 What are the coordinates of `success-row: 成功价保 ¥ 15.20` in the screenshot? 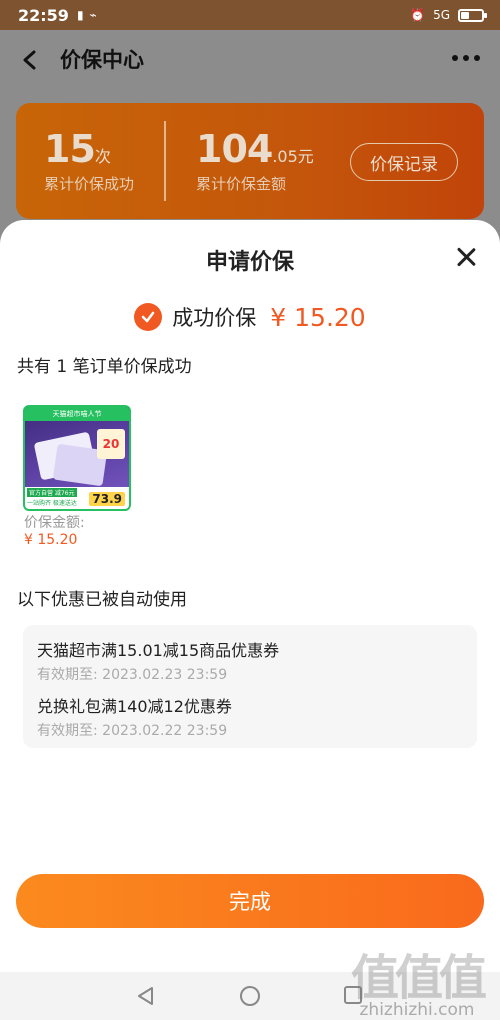 It's located at (250, 317).